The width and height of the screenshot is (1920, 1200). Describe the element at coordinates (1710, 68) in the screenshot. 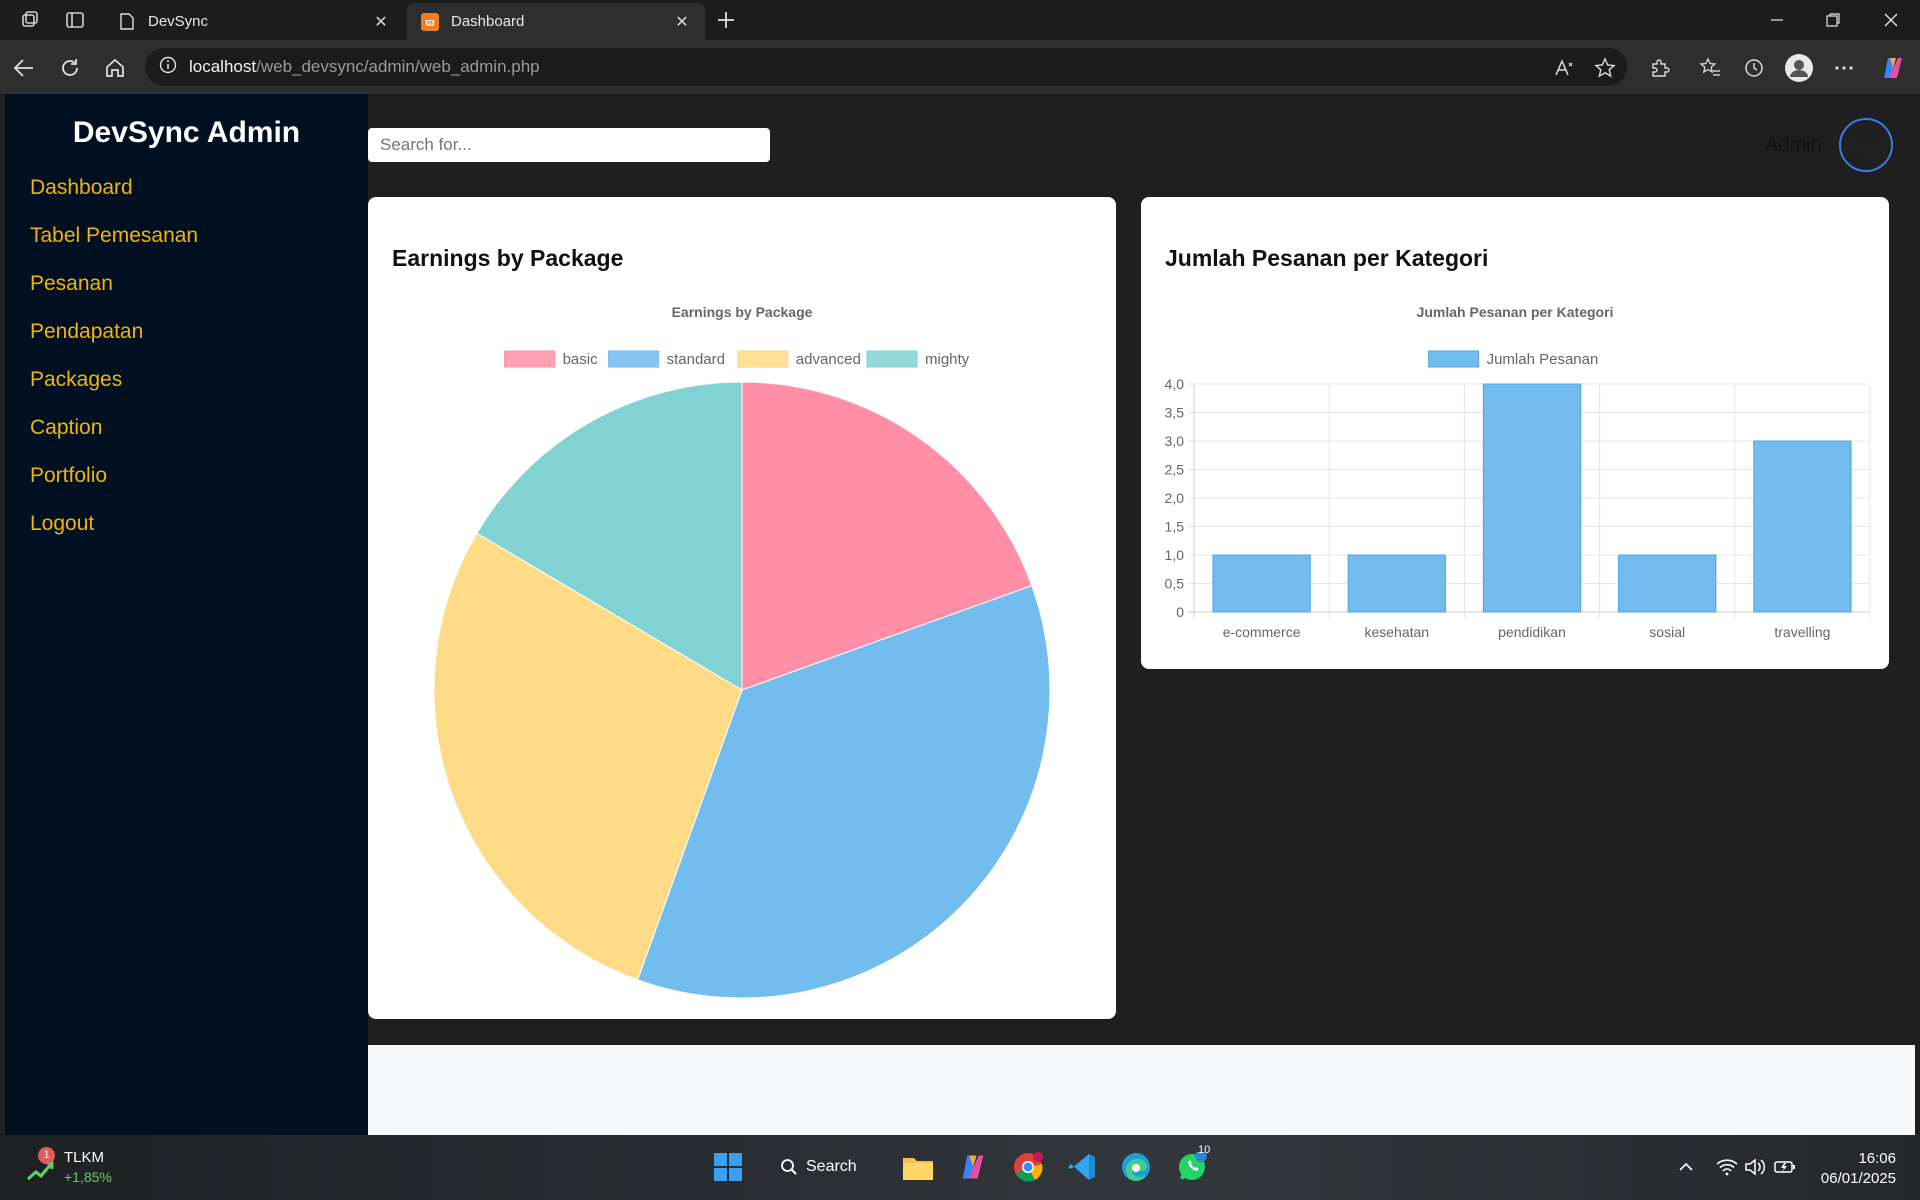

I see `favorites-icon` at that location.